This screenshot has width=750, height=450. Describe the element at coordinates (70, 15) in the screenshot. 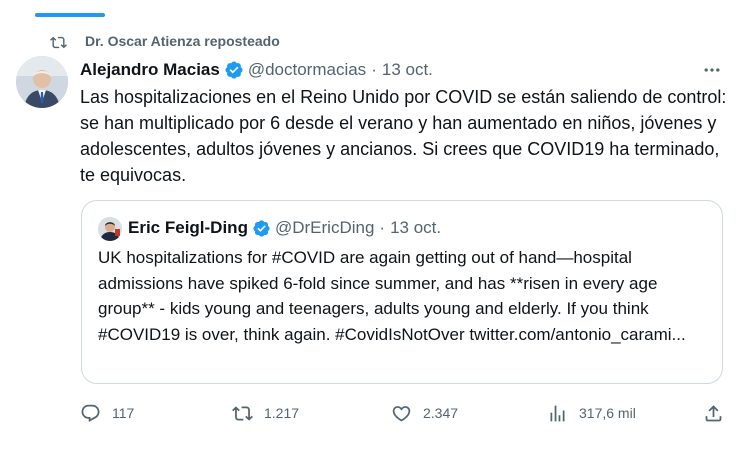

I see `tab-indicator` at that location.